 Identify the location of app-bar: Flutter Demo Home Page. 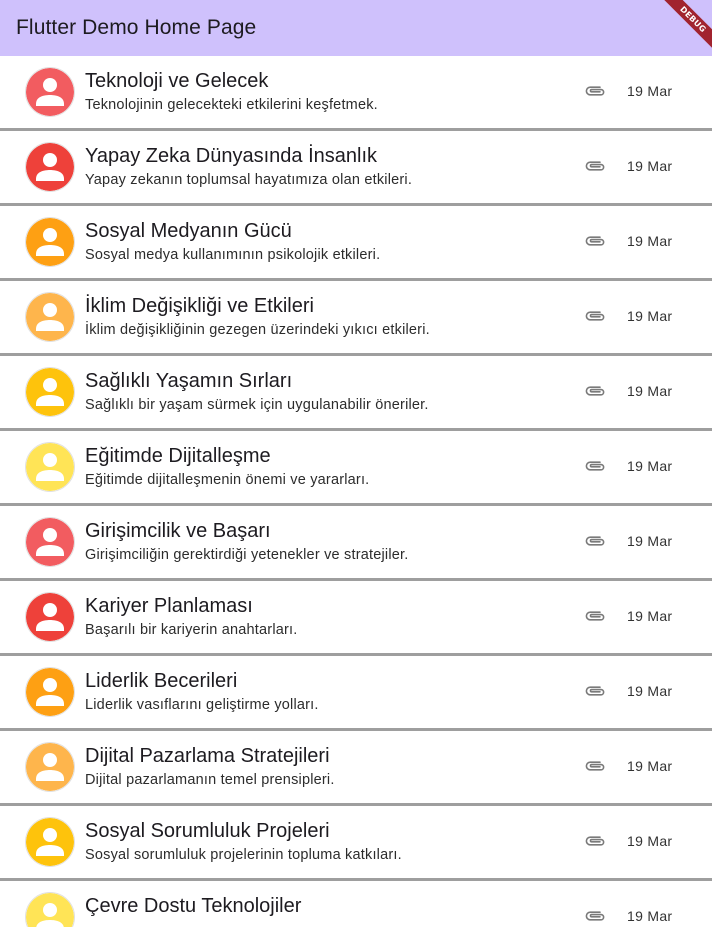
(356, 28).